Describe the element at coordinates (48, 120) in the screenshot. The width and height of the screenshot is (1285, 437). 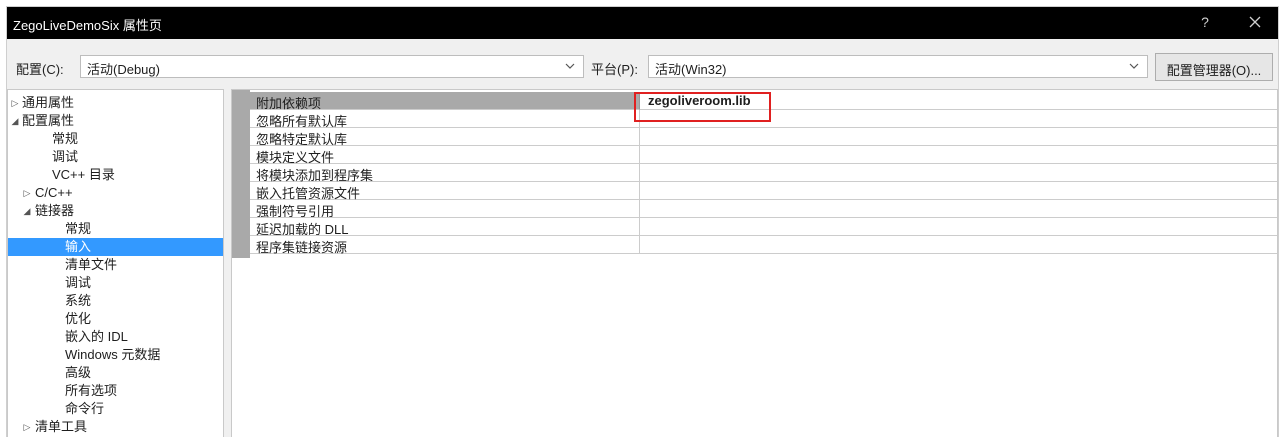
I see `tree-item-label: 配置属性` at that location.